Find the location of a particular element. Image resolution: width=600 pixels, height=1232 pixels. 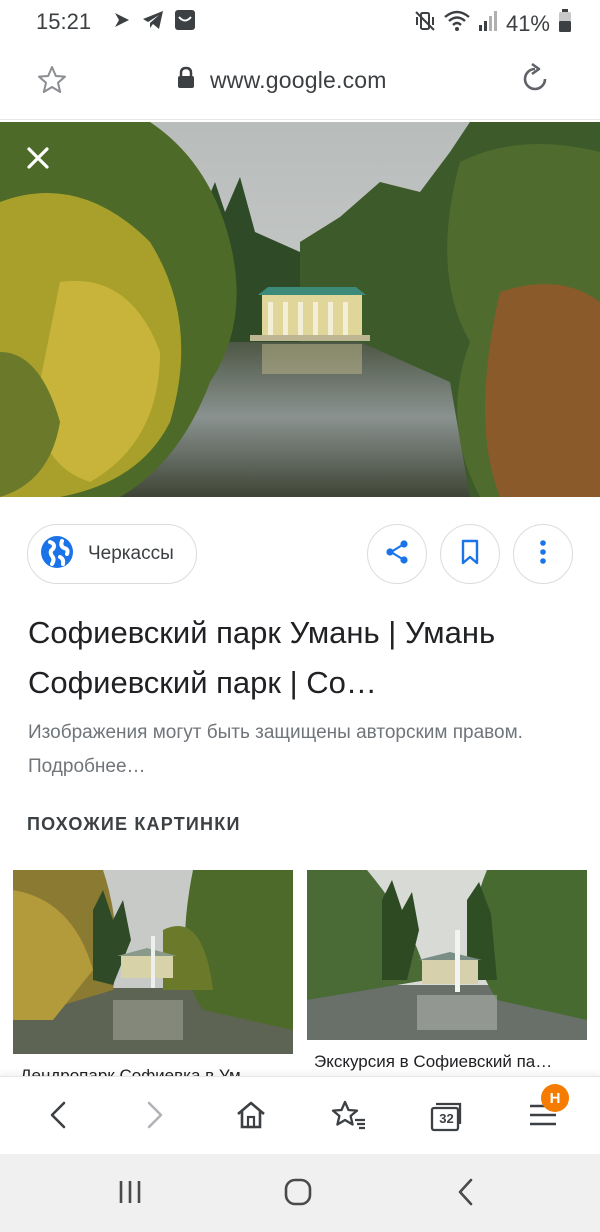

system-back-icon is located at coordinates (466, 1194).